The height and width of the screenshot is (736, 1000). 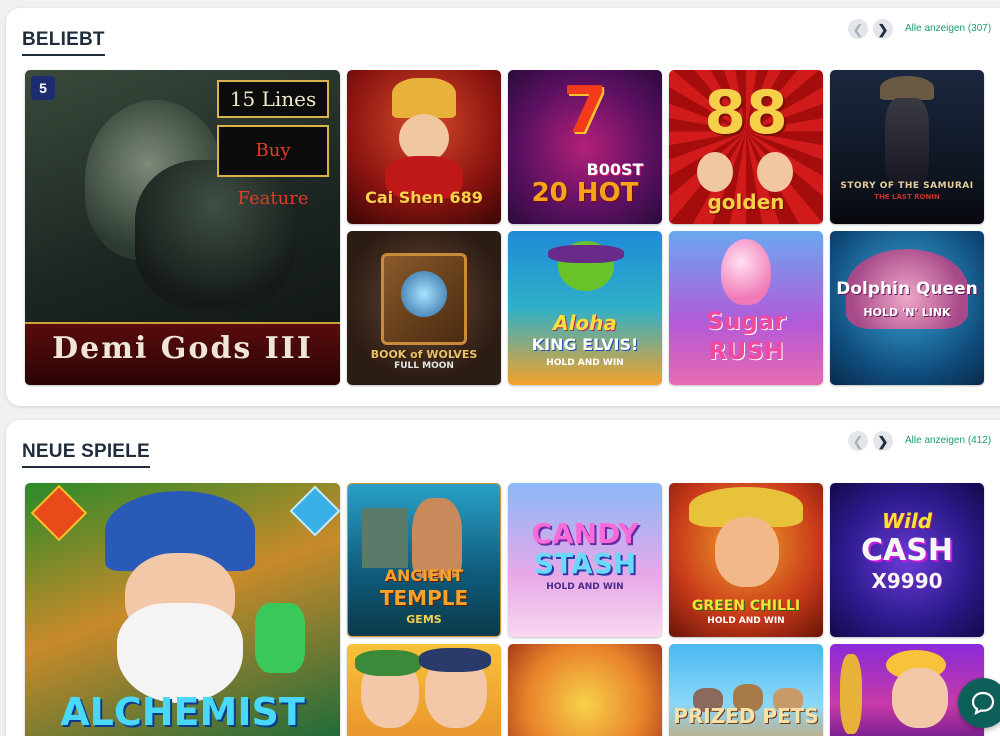 What do you see at coordinates (907, 289) in the screenshot?
I see `game-title-line1: Dolphin Queen` at bounding box center [907, 289].